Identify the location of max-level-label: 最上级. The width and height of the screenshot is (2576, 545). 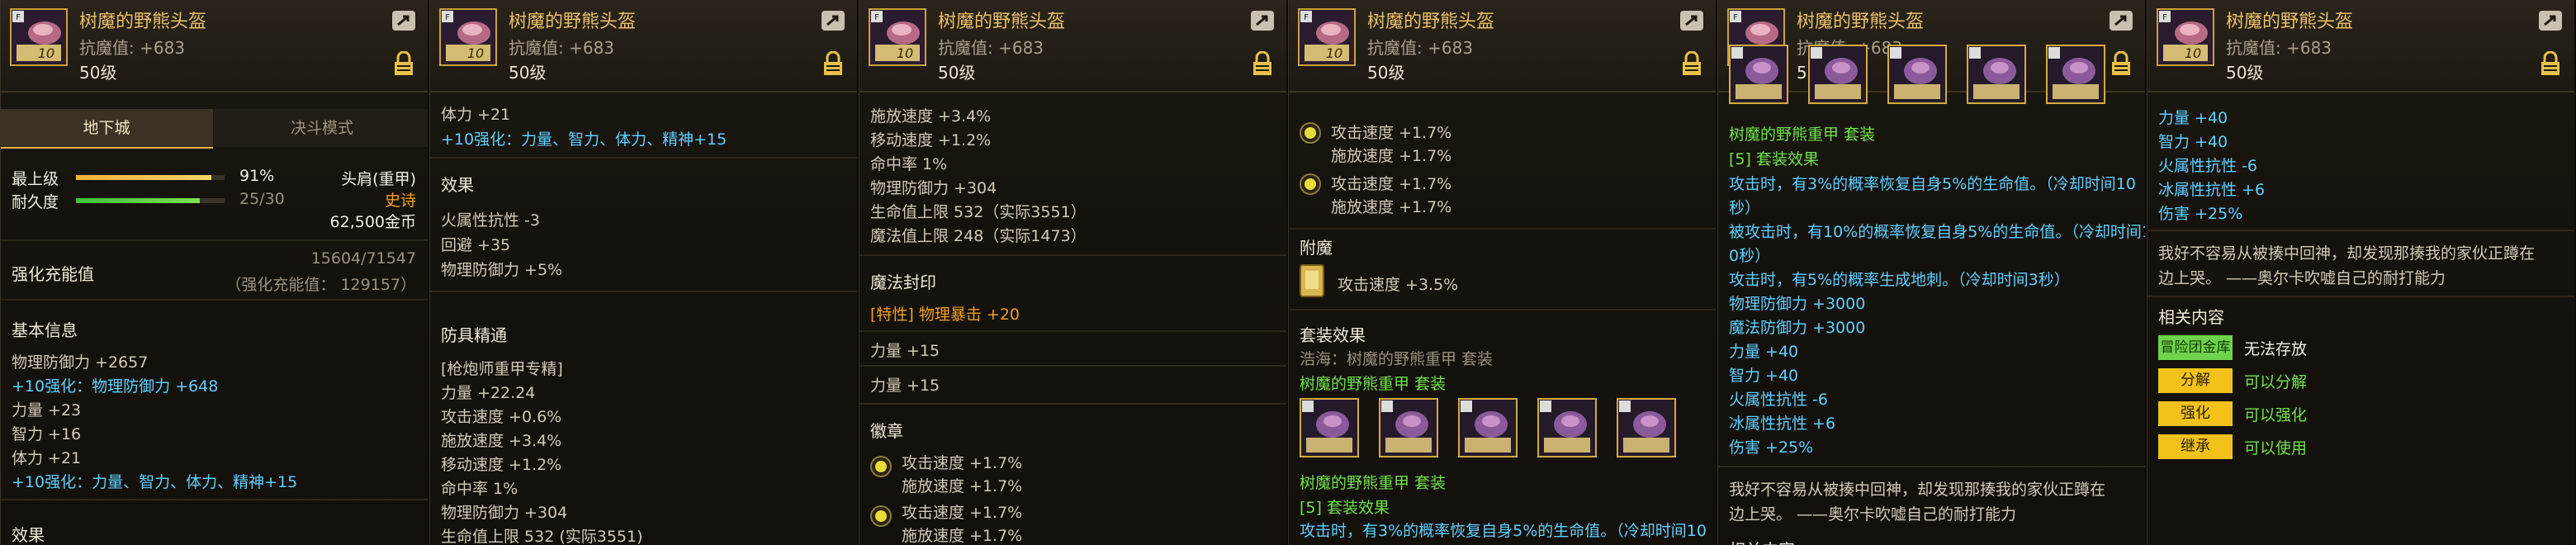
(35, 179).